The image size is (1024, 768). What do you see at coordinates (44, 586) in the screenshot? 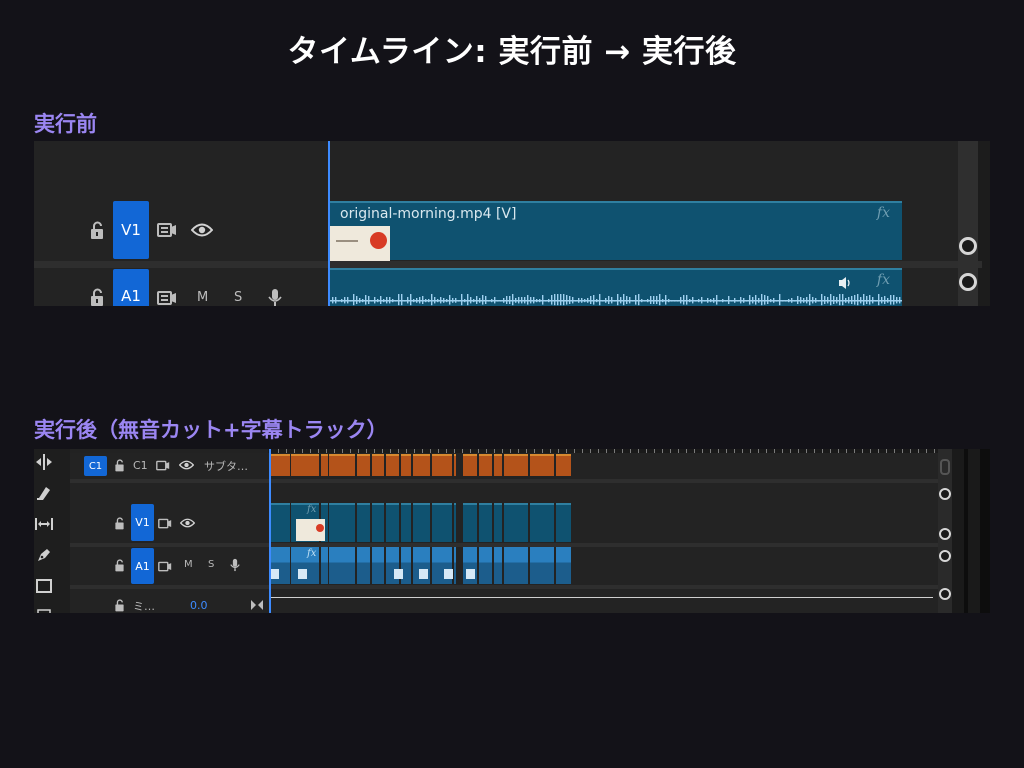
I see `rectangle-tool-icon` at bounding box center [44, 586].